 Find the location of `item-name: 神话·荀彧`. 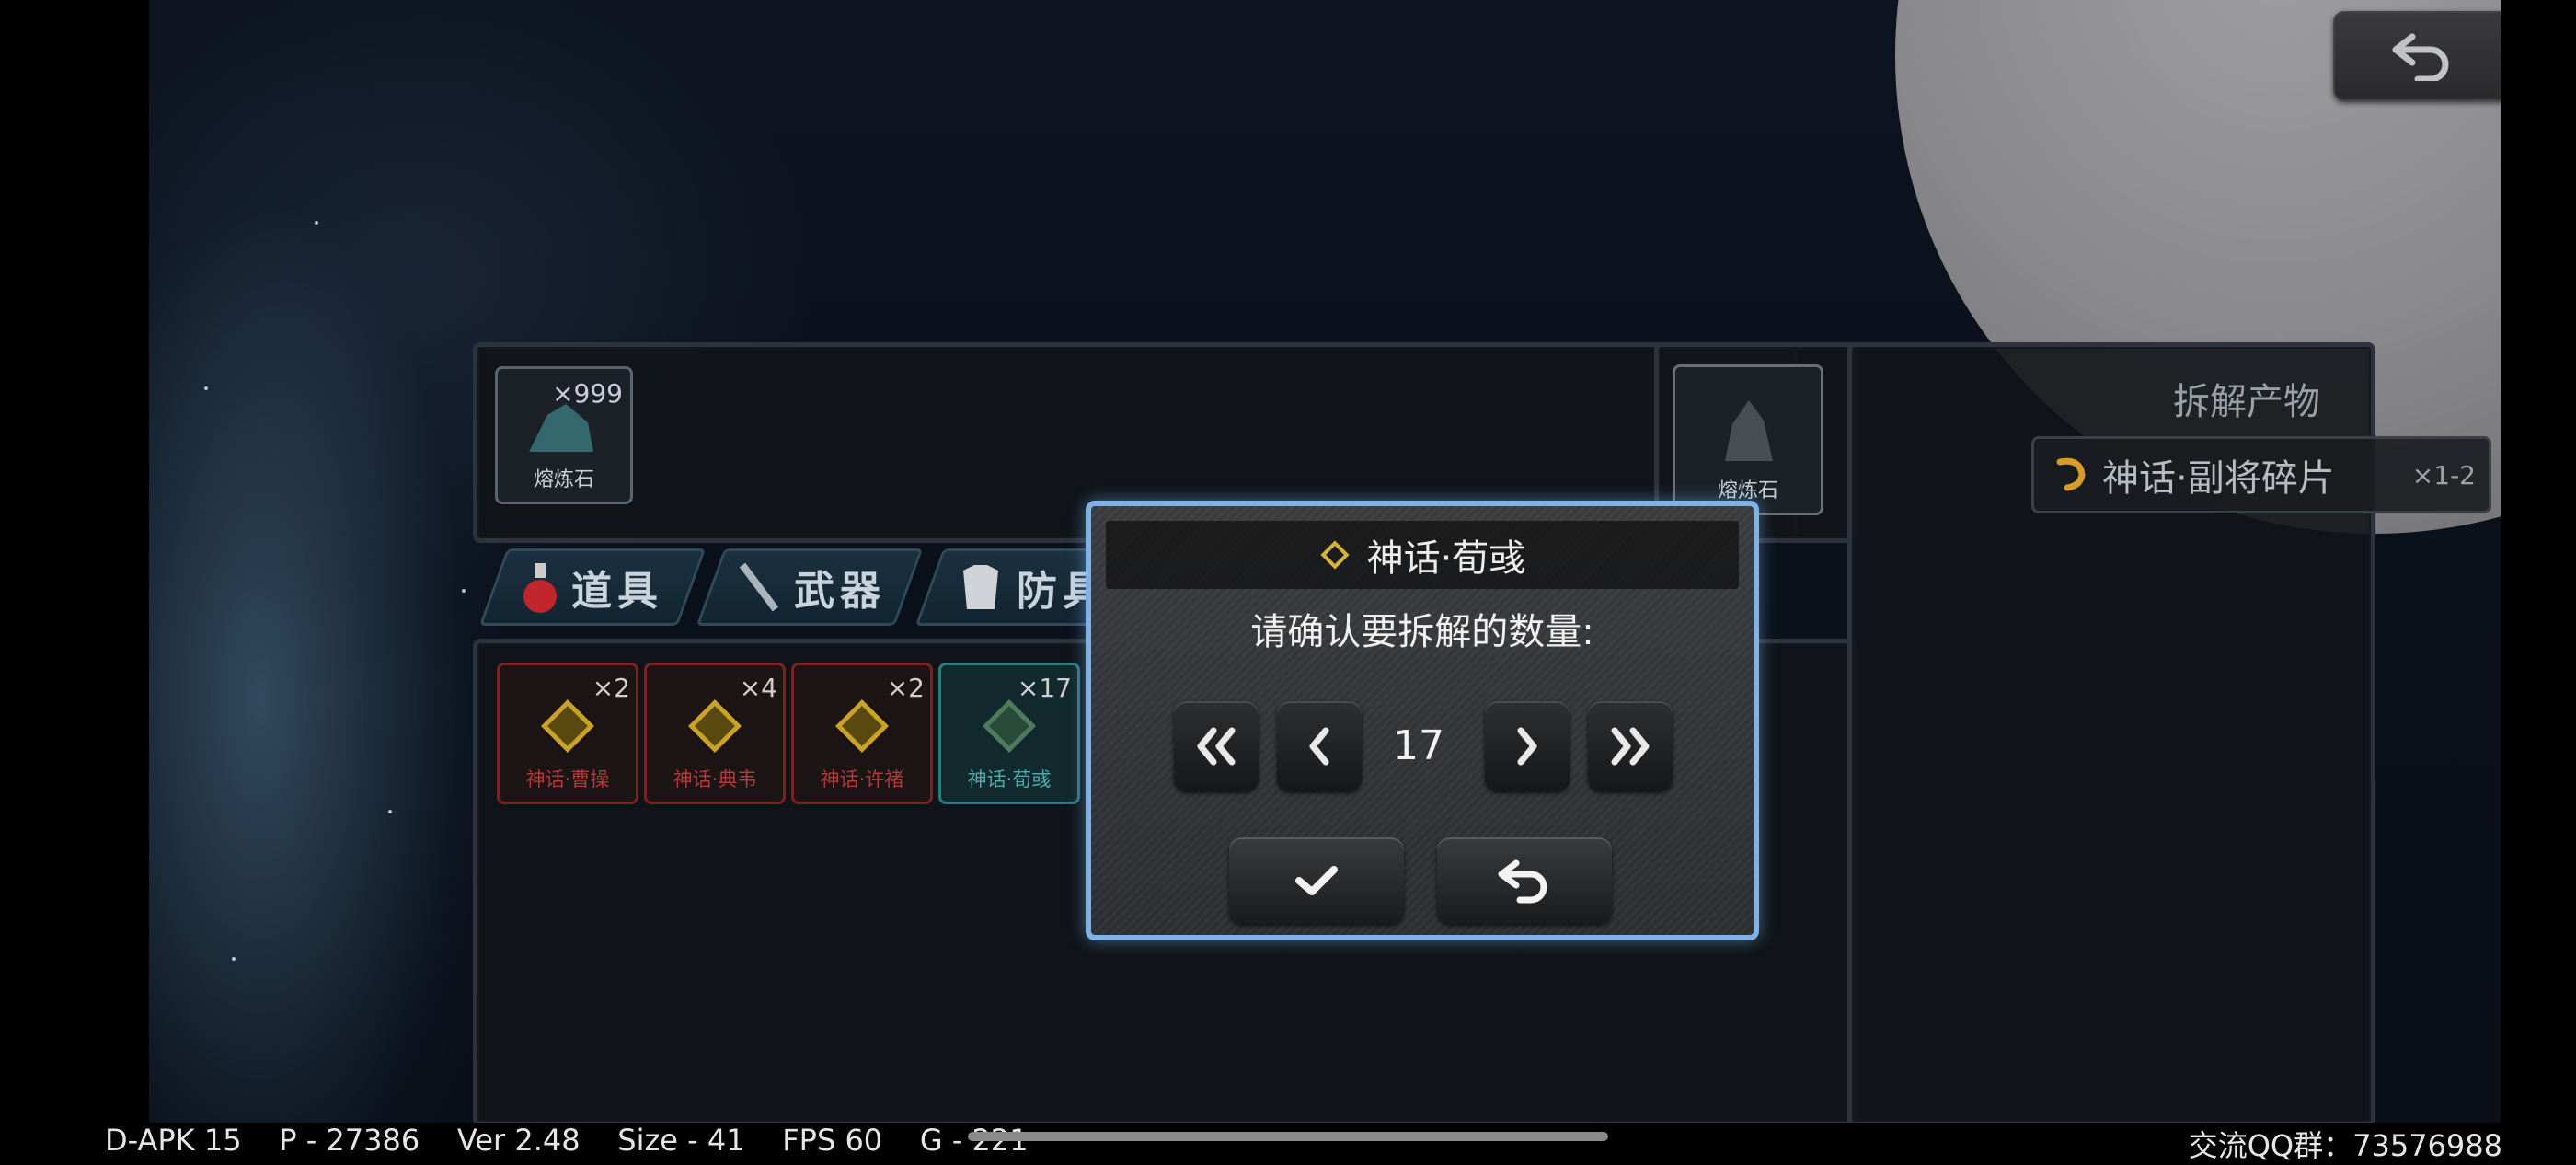

item-name: 神话·荀彧 is located at coordinates (1009, 779).